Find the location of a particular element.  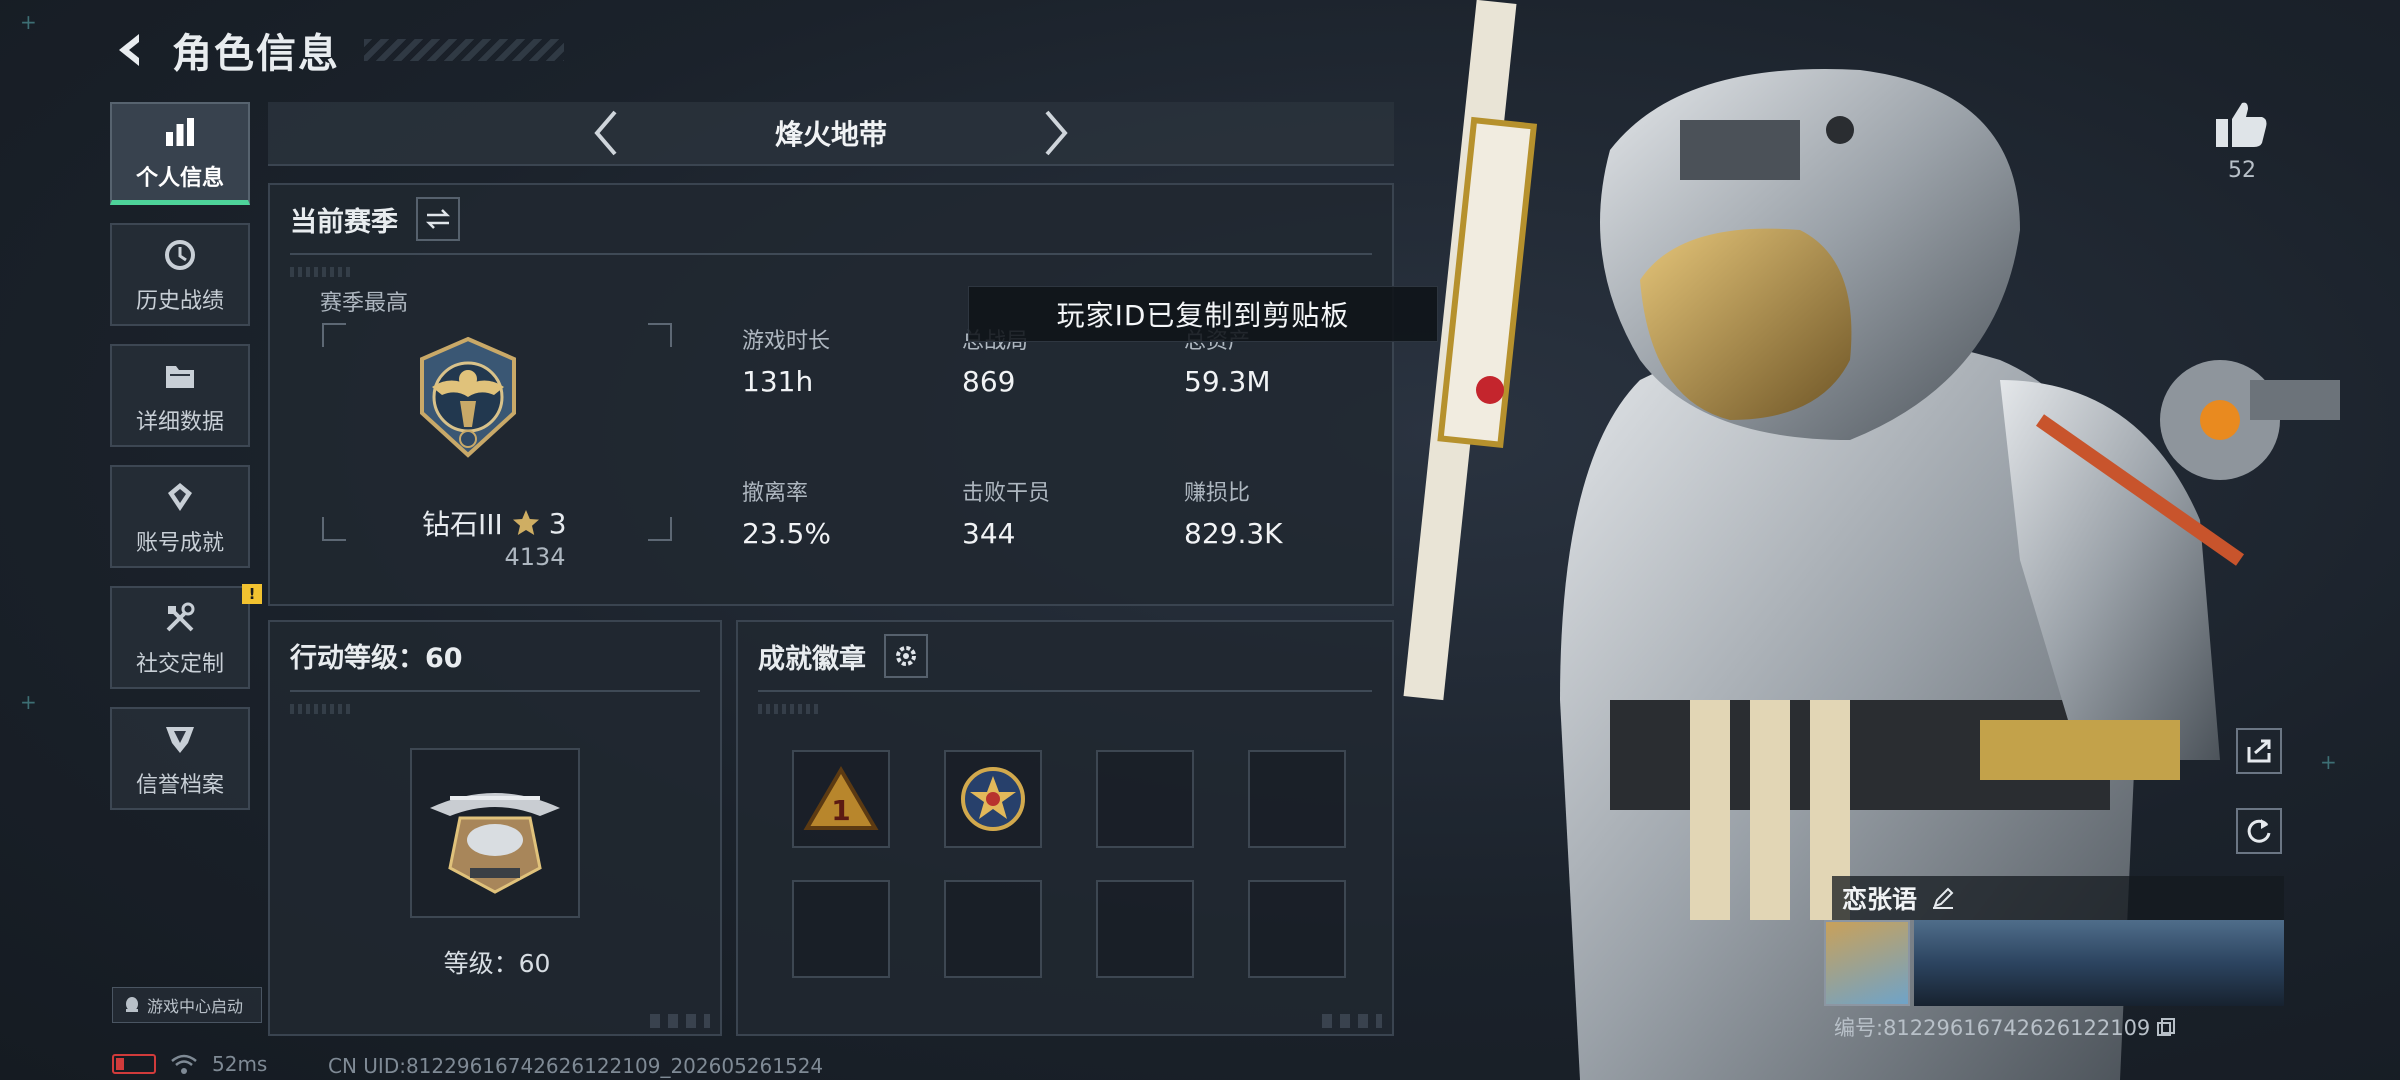

back-arrow-icon is located at coordinates (129, 50).